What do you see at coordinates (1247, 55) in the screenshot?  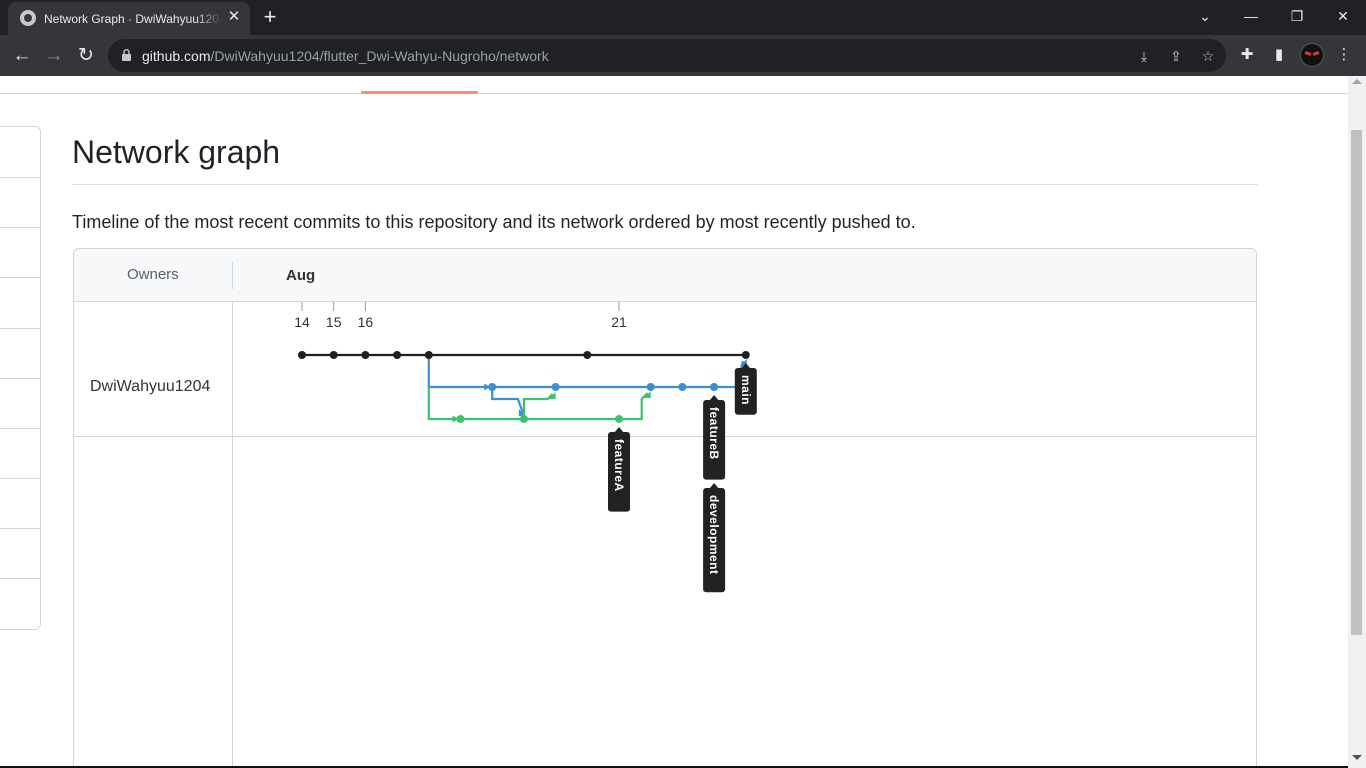 I see `extensions-icon: ✚` at bounding box center [1247, 55].